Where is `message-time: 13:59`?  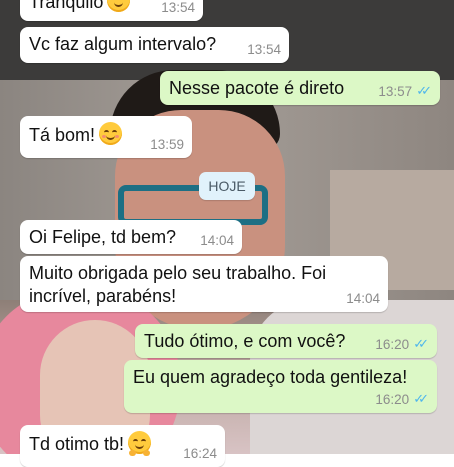 message-time: 13:59 is located at coordinates (167, 144).